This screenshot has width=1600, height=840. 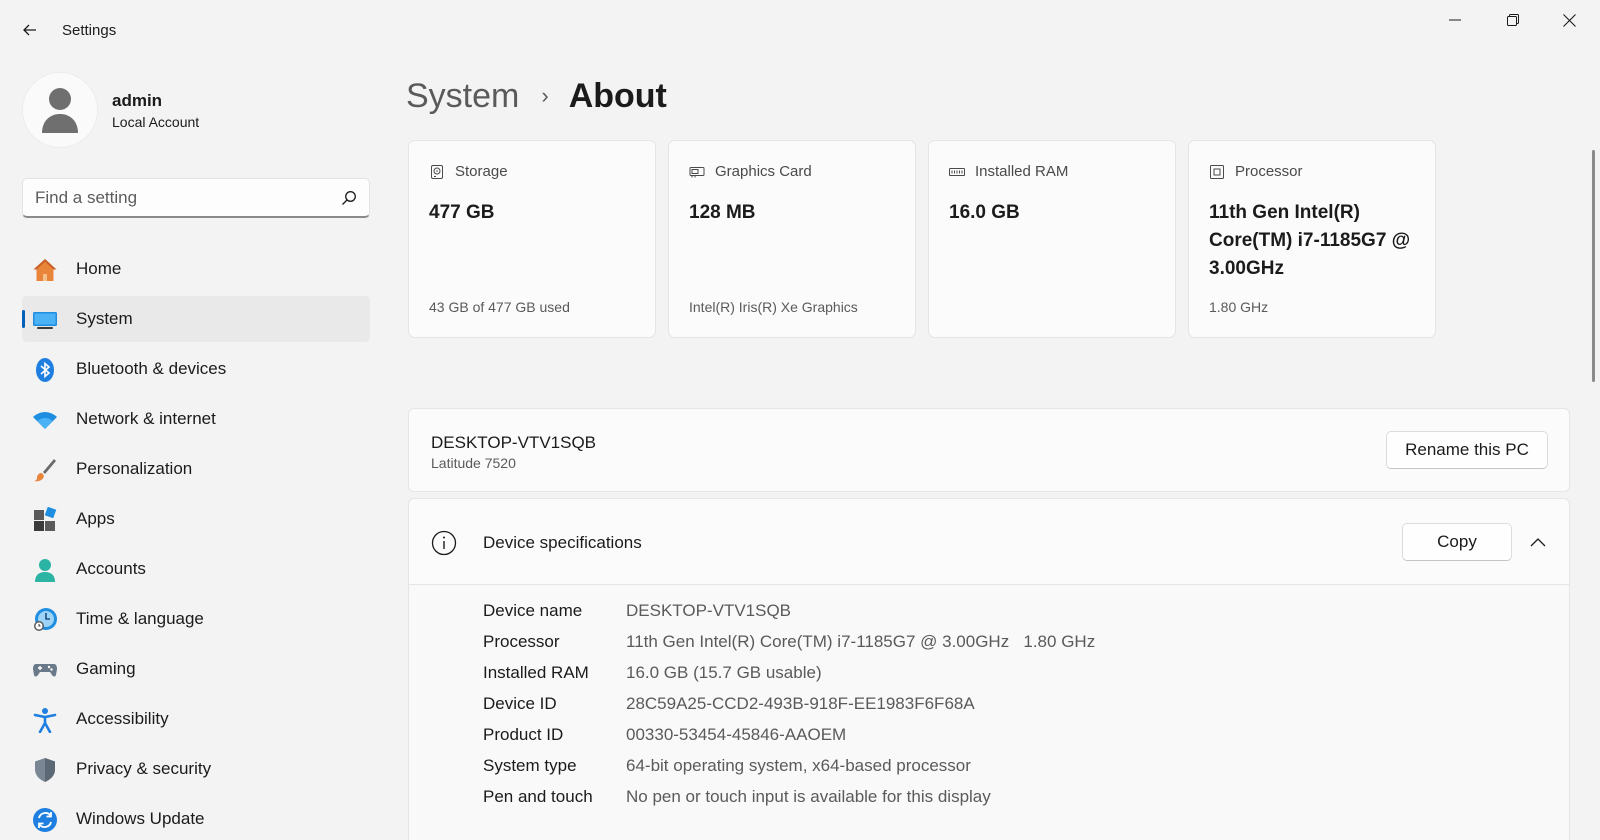 I want to click on sidebar-item-label: Privacy & security, so click(x=144, y=768).